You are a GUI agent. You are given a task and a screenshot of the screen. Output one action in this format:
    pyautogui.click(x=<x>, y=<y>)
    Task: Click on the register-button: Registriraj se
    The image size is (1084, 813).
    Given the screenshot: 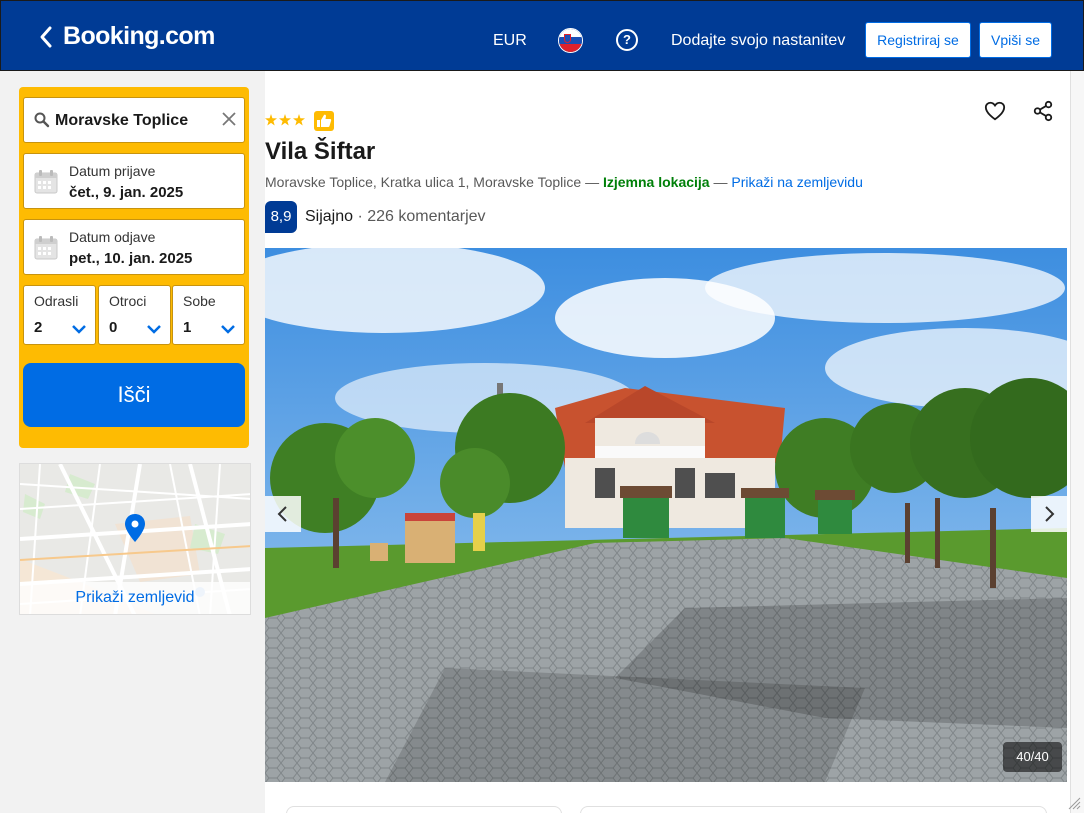 What is the action you would take?
    pyautogui.click(x=918, y=40)
    